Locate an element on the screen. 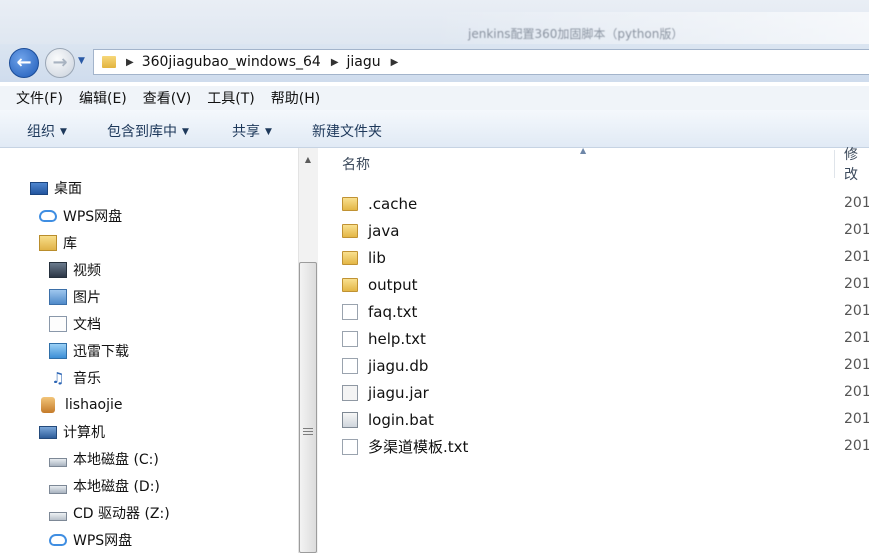 The height and width of the screenshot is (553, 869). cd-drive-icon is located at coordinates (58, 516).